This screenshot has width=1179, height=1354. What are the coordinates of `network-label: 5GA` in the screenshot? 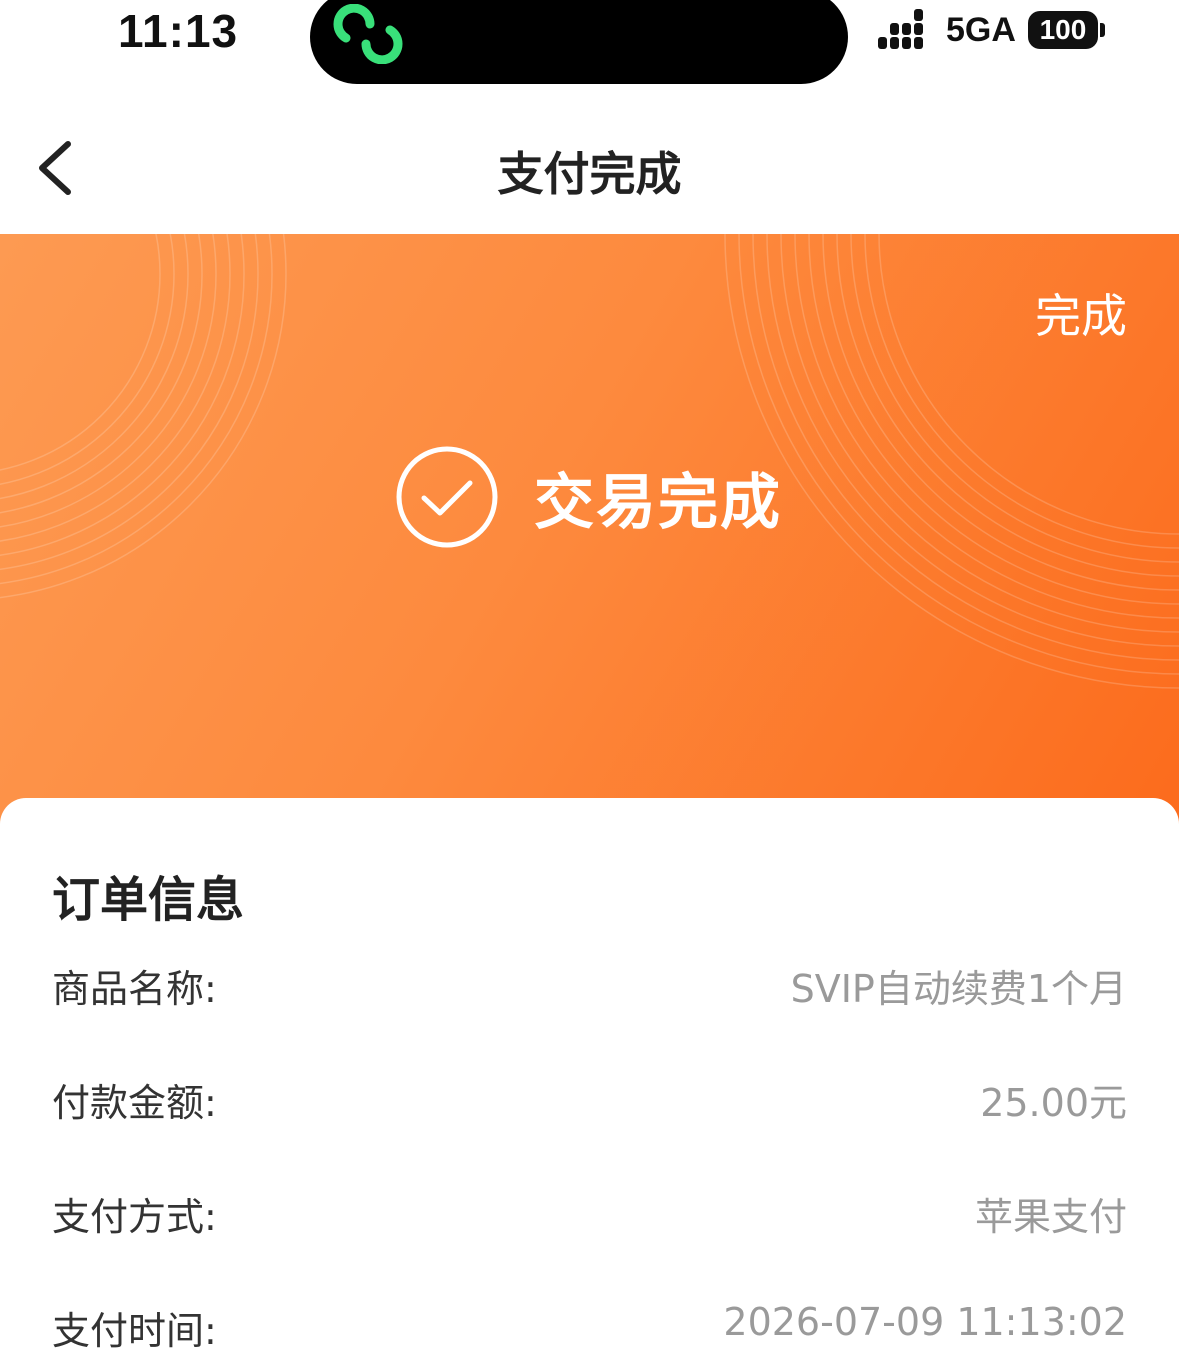 It's located at (981, 29).